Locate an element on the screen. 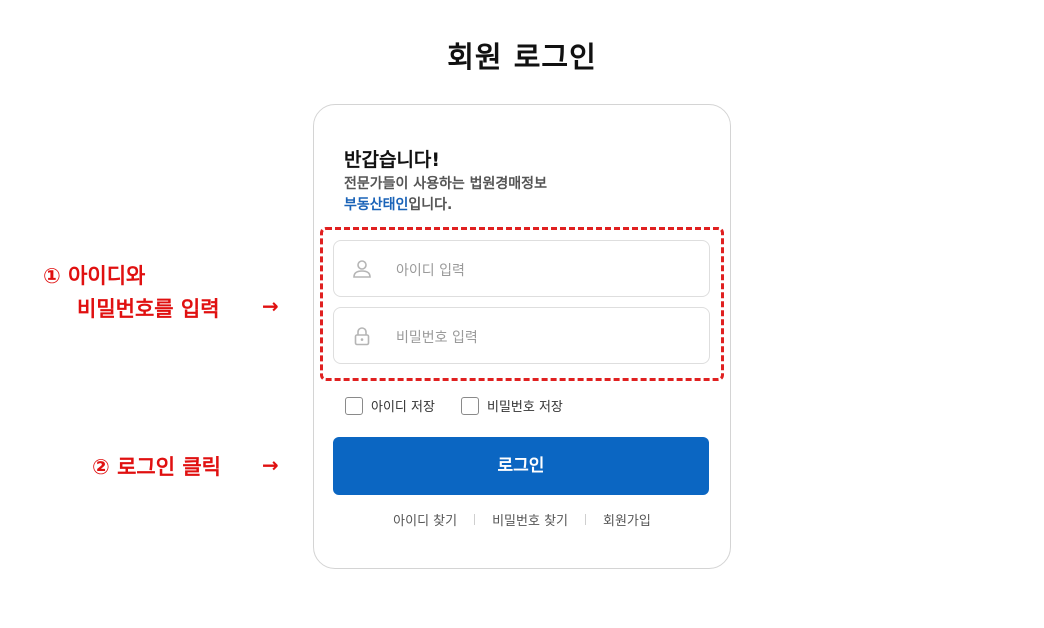  id-placeholder: 아이디 입력 is located at coordinates (430, 271).